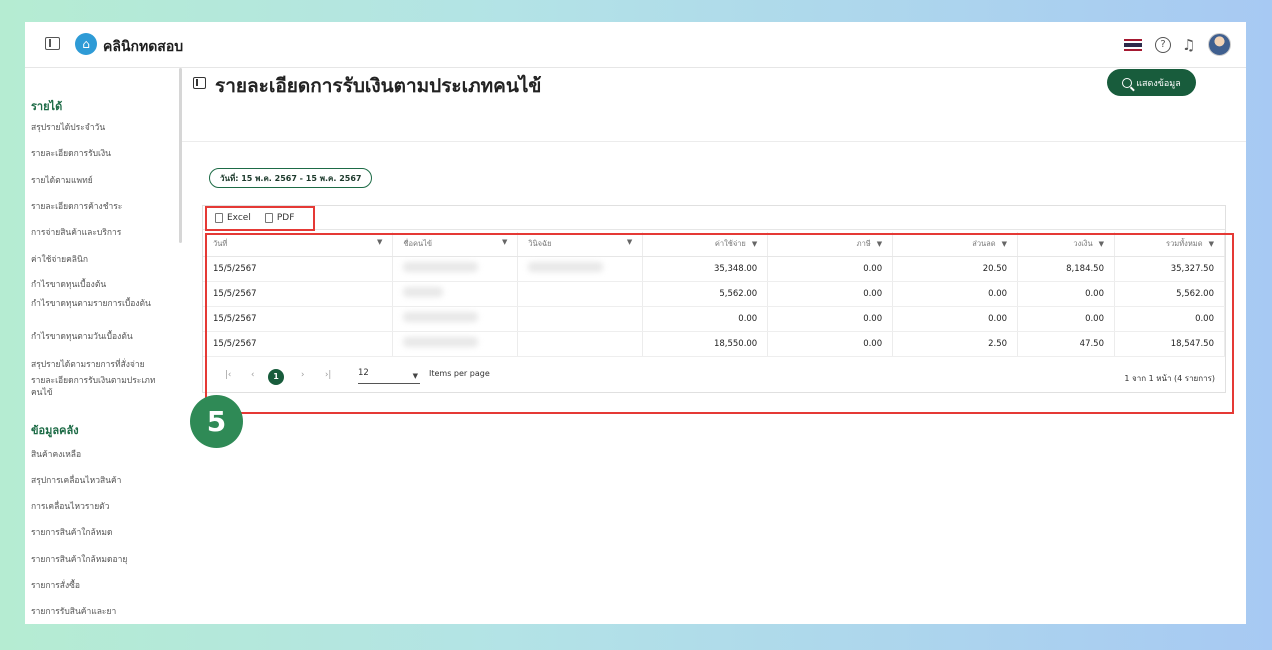 The image size is (1272, 650). Describe the element at coordinates (216, 421) in the screenshot. I see `step-badge: 5` at that location.